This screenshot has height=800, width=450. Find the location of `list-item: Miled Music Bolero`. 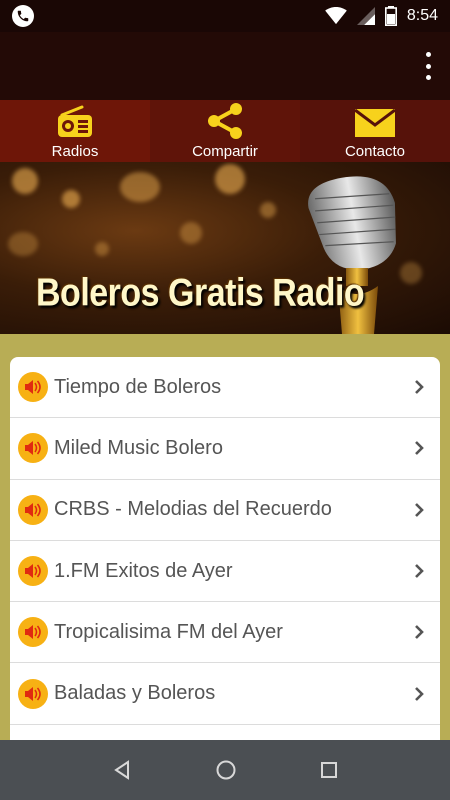

list-item: Miled Music Bolero is located at coordinates (225, 449).